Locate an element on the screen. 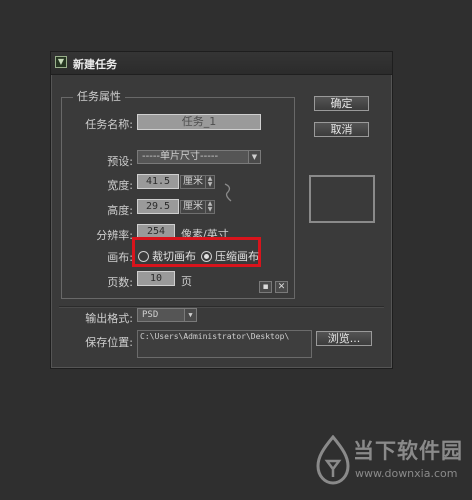 This screenshot has width=472, height=500. canvas-label: 画布: is located at coordinates (120, 257).